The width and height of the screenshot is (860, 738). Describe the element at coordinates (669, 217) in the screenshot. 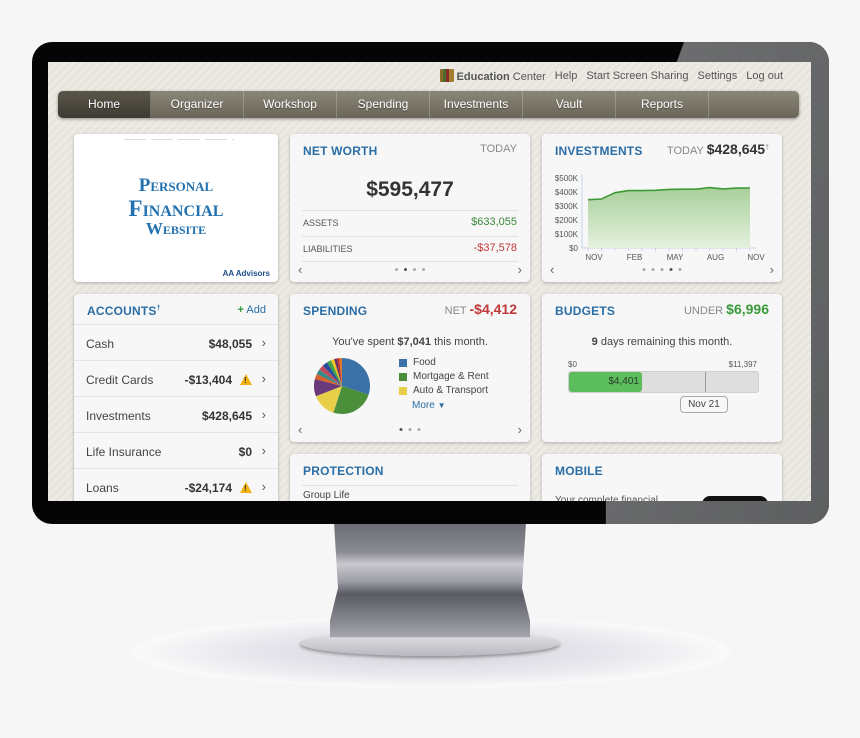

I see `area-fill` at that location.